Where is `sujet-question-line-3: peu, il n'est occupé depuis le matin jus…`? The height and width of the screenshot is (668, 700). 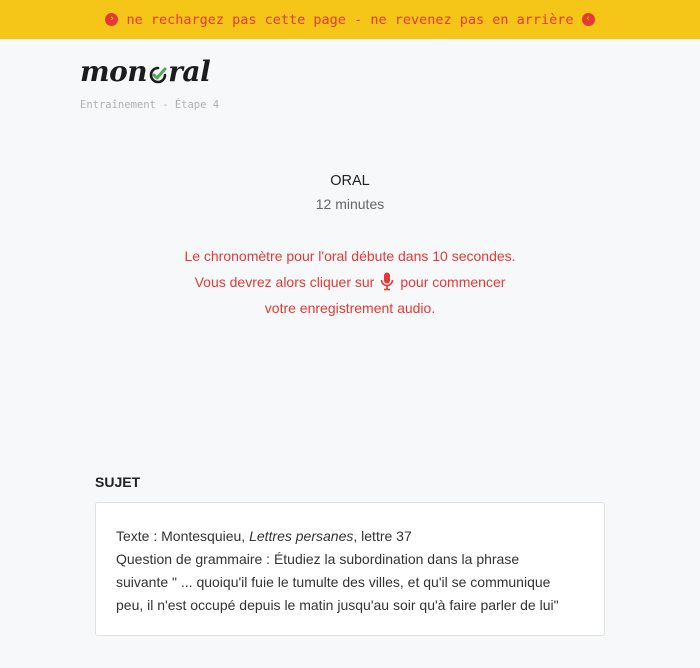
sujet-question-line-3: peu, il n'est occupé depuis le matin jus… is located at coordinates (337, 605).